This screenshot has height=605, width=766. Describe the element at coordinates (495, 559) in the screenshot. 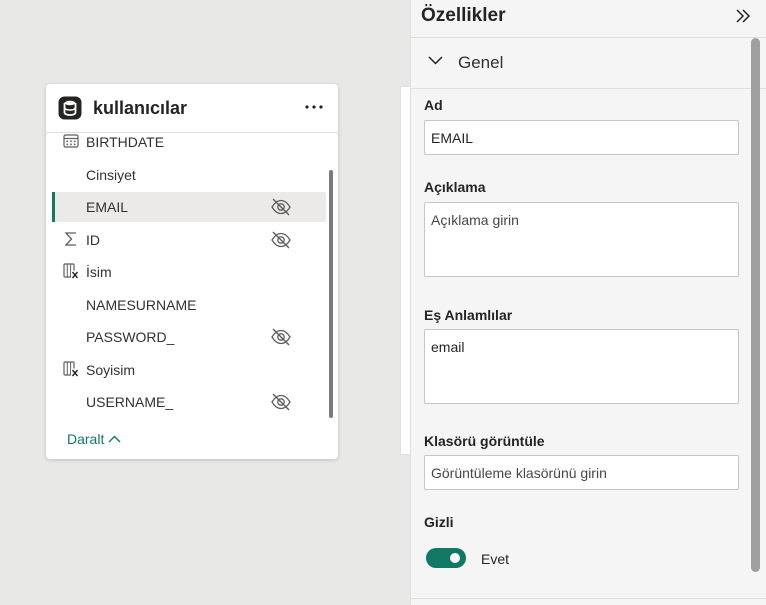

I see `hidden-state-label: Evet` at that location.